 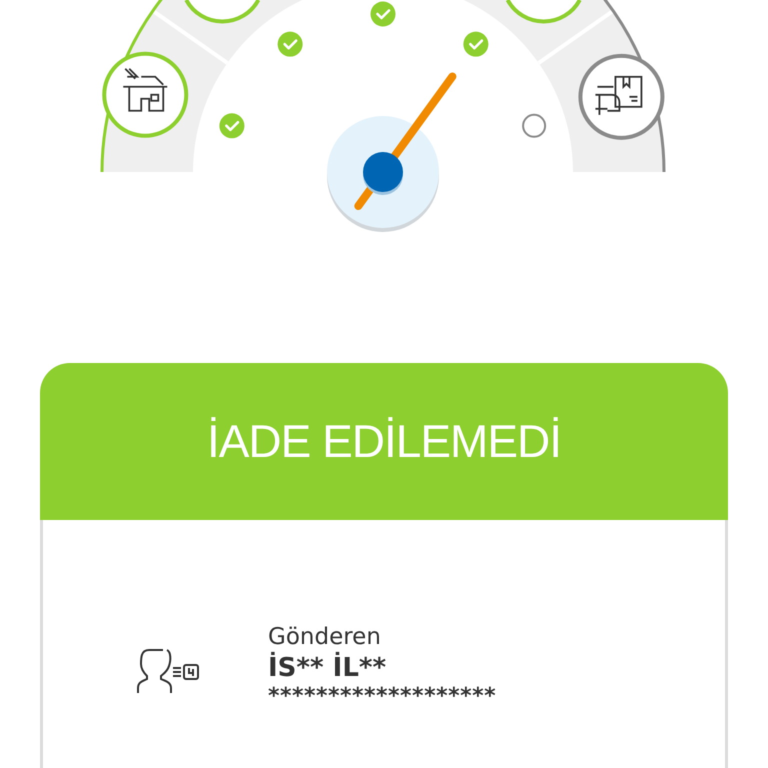 I want to click on sender-label: Gönderen, so click(x=325, y=637).